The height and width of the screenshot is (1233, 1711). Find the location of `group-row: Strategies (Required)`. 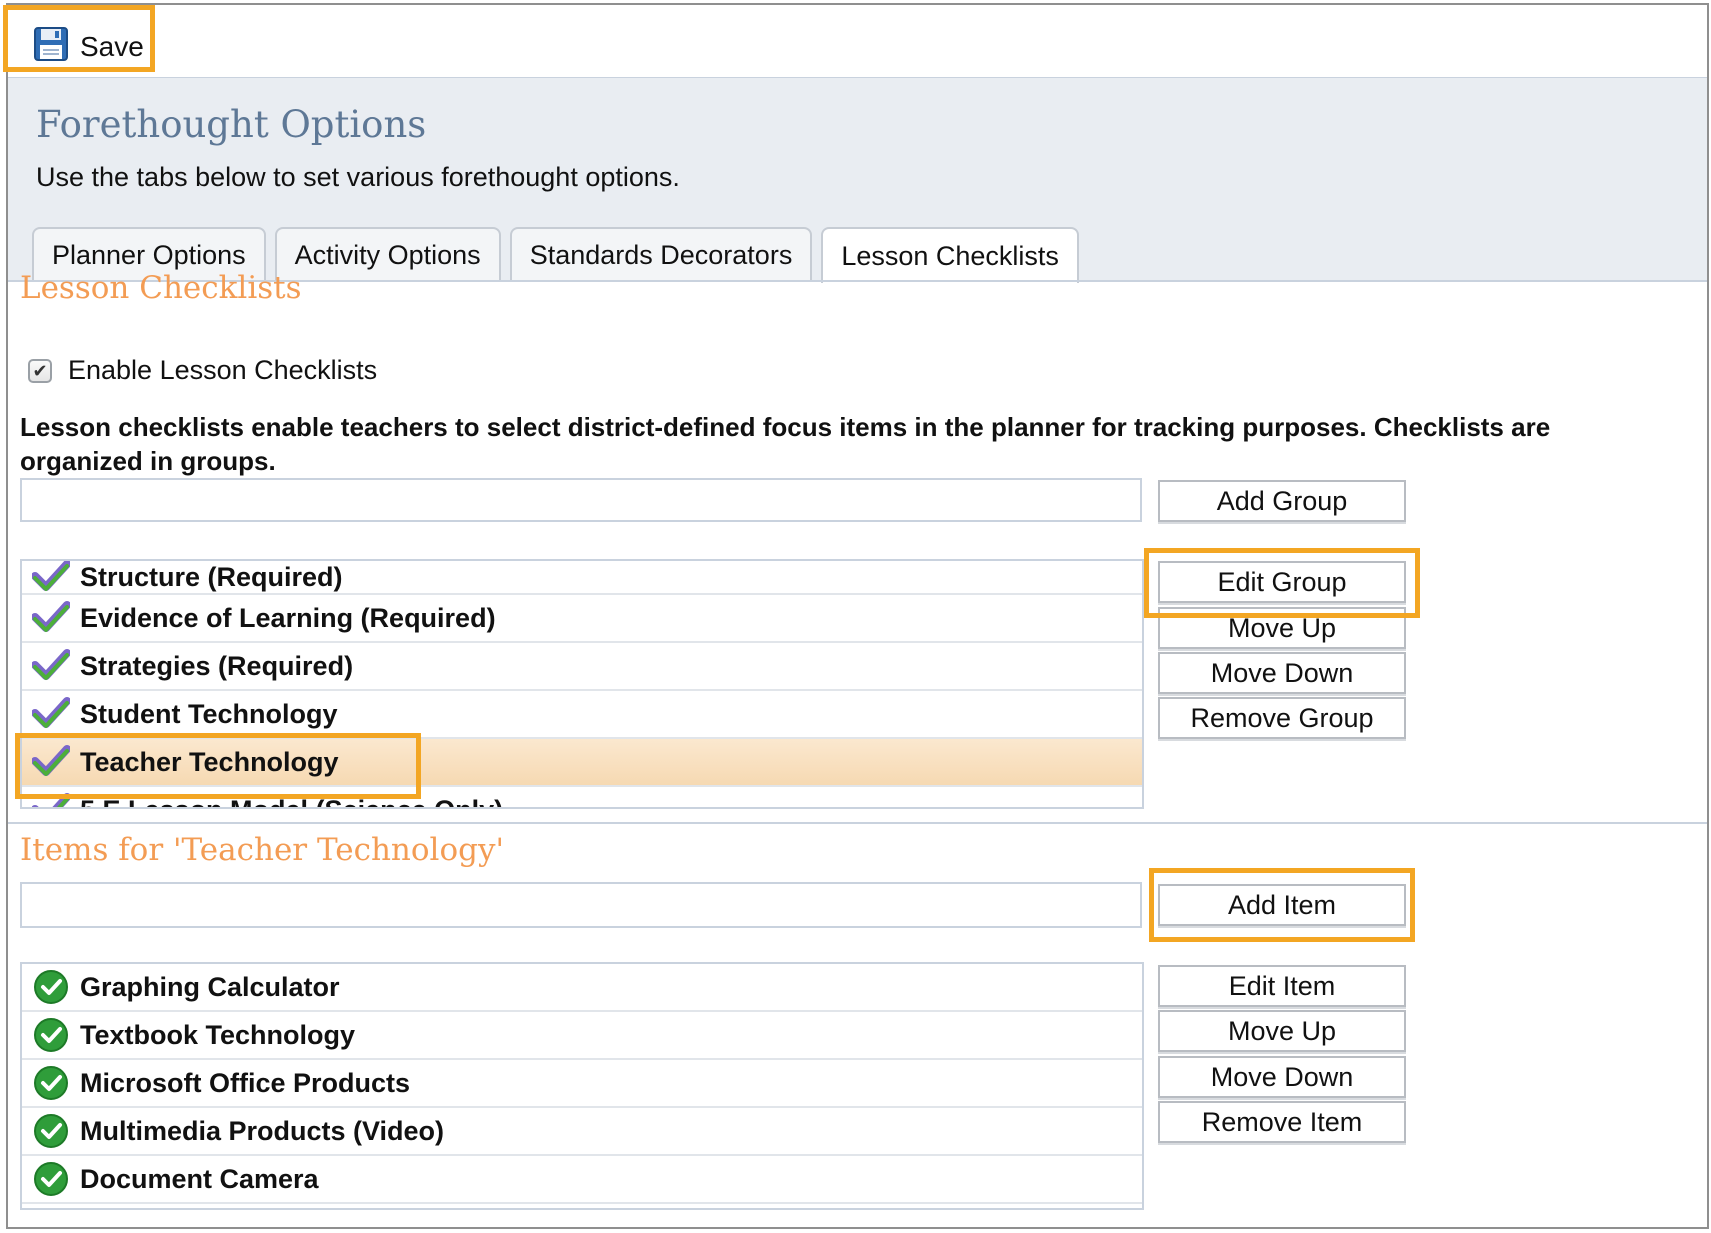

group-row: Strategies (Required) is located at coordinates (582, 667).